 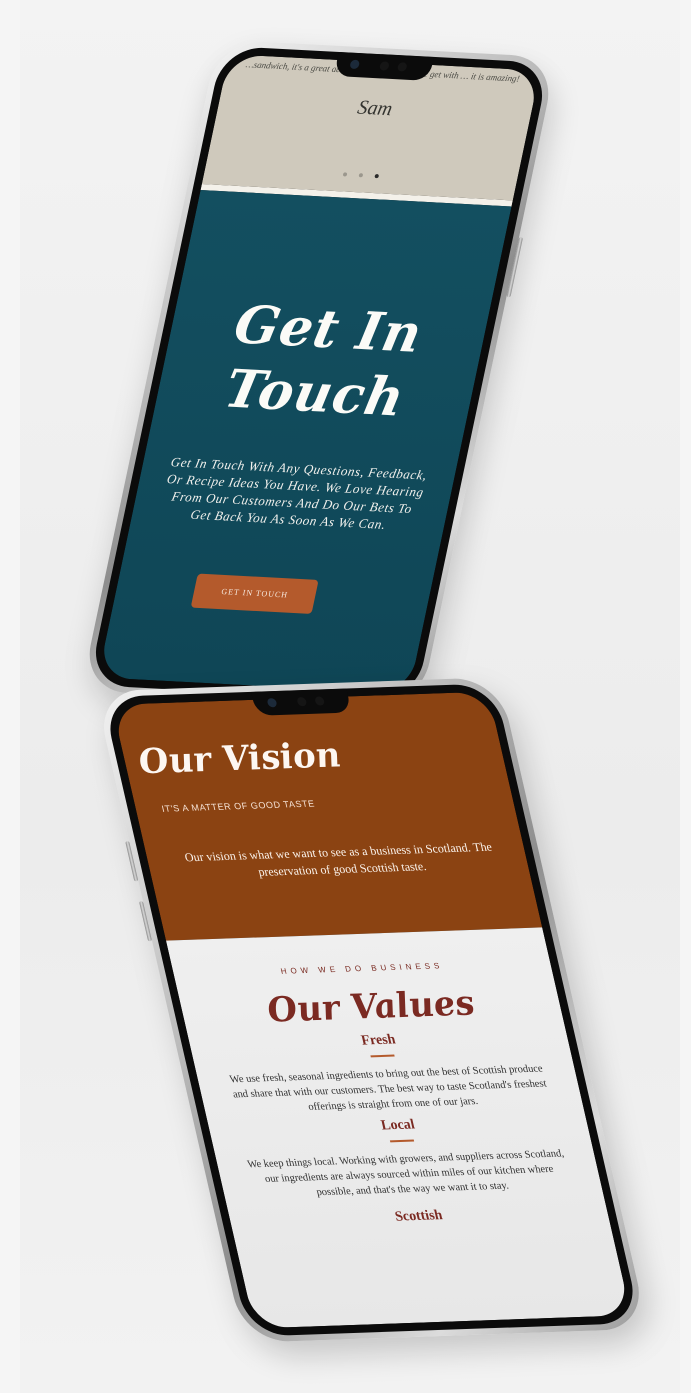 What do you see at coordinates (375, 108) in the screenshot?
I see `testimonial-name: Sam` at bounding box center [375, 108].